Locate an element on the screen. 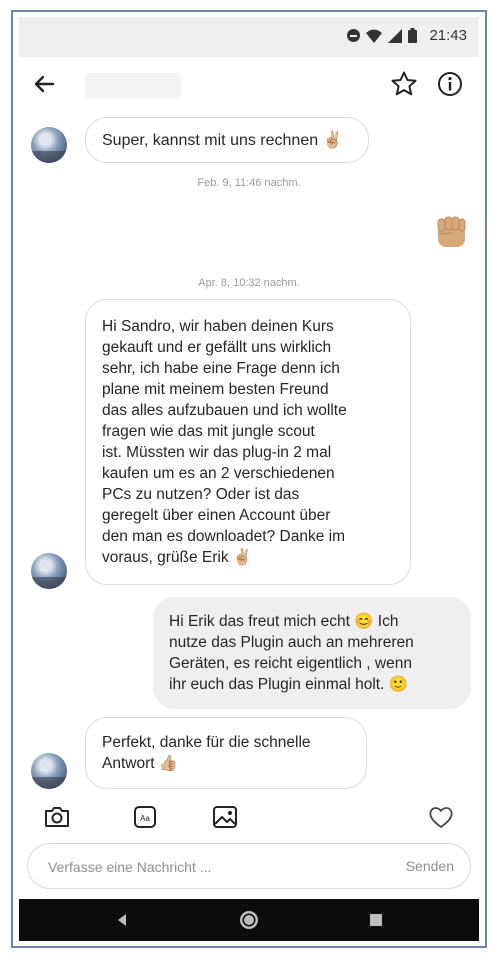 The height and width of the screenshot is (958, 500). message-line: Geräten, es reicht eigentlich , wenn is located at coordinates (290, 663).